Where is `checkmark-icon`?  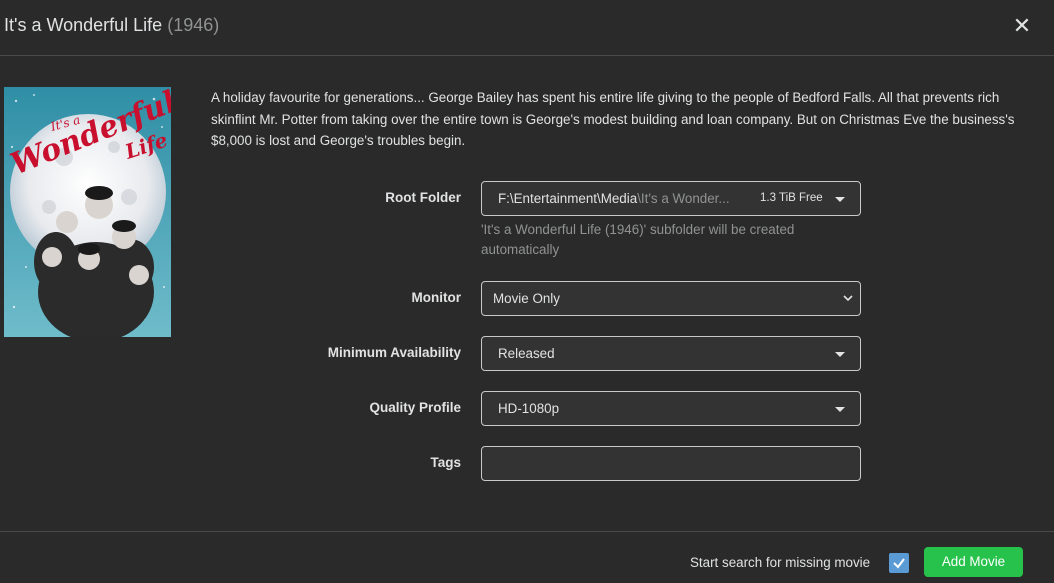
checkmark-icon is located at coordinates (899, 563).